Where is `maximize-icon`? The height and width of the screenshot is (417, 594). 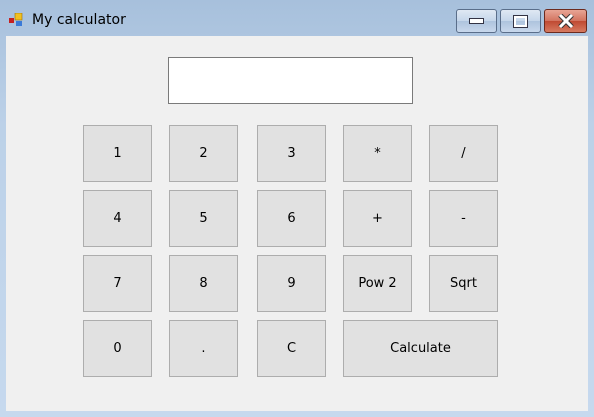
maximize-icon is located at coordinates (520, 21).